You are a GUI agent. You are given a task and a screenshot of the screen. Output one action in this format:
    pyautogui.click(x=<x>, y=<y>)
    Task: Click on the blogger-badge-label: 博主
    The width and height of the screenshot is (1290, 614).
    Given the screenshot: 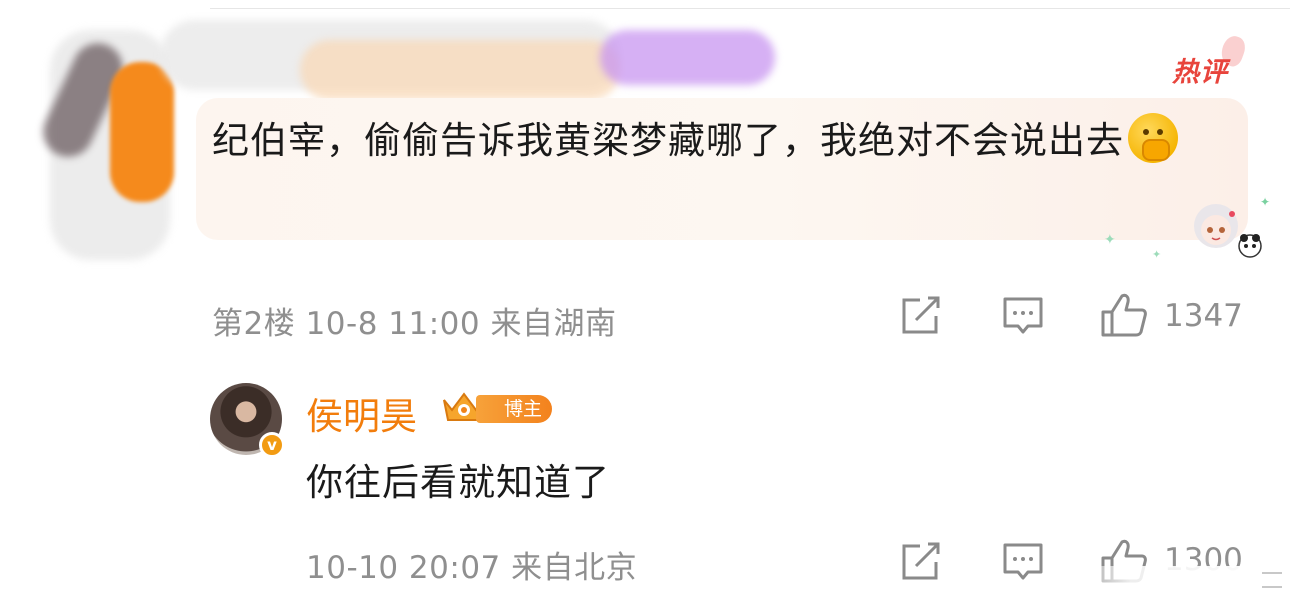 What is the action you would take?
    pyautogui.click(x=514, y=409)
    